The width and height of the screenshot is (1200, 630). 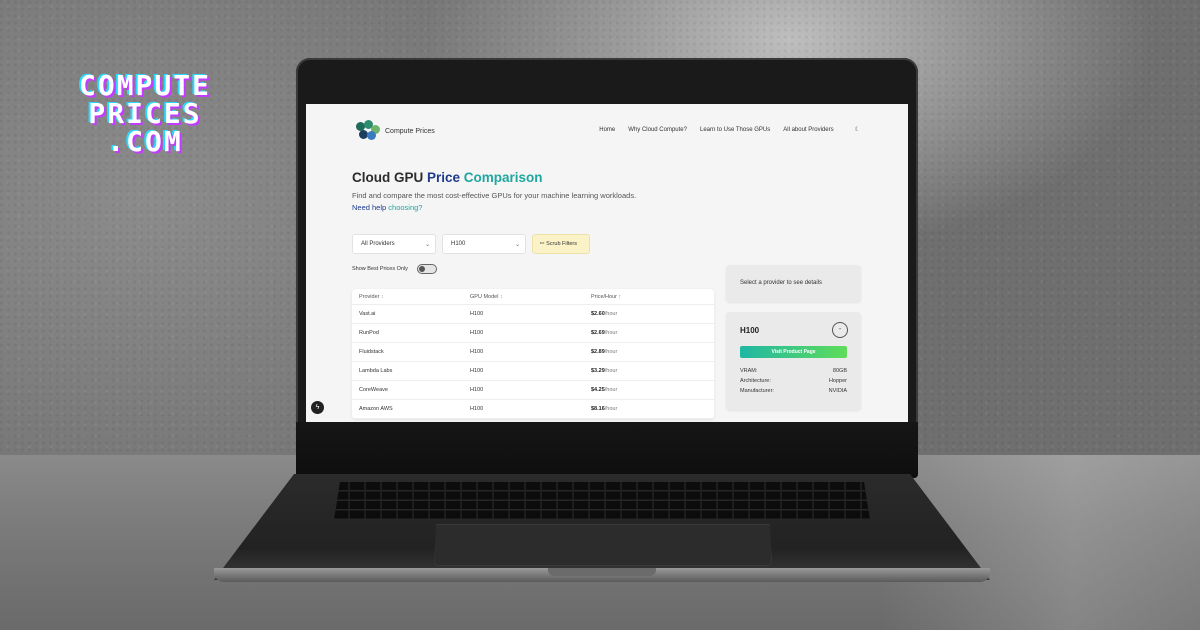 What do you see at coordinates (781, 283) in the screenshot?
I see `placeholder-text: Select a provider to see details` at bounding box center [781, 283].